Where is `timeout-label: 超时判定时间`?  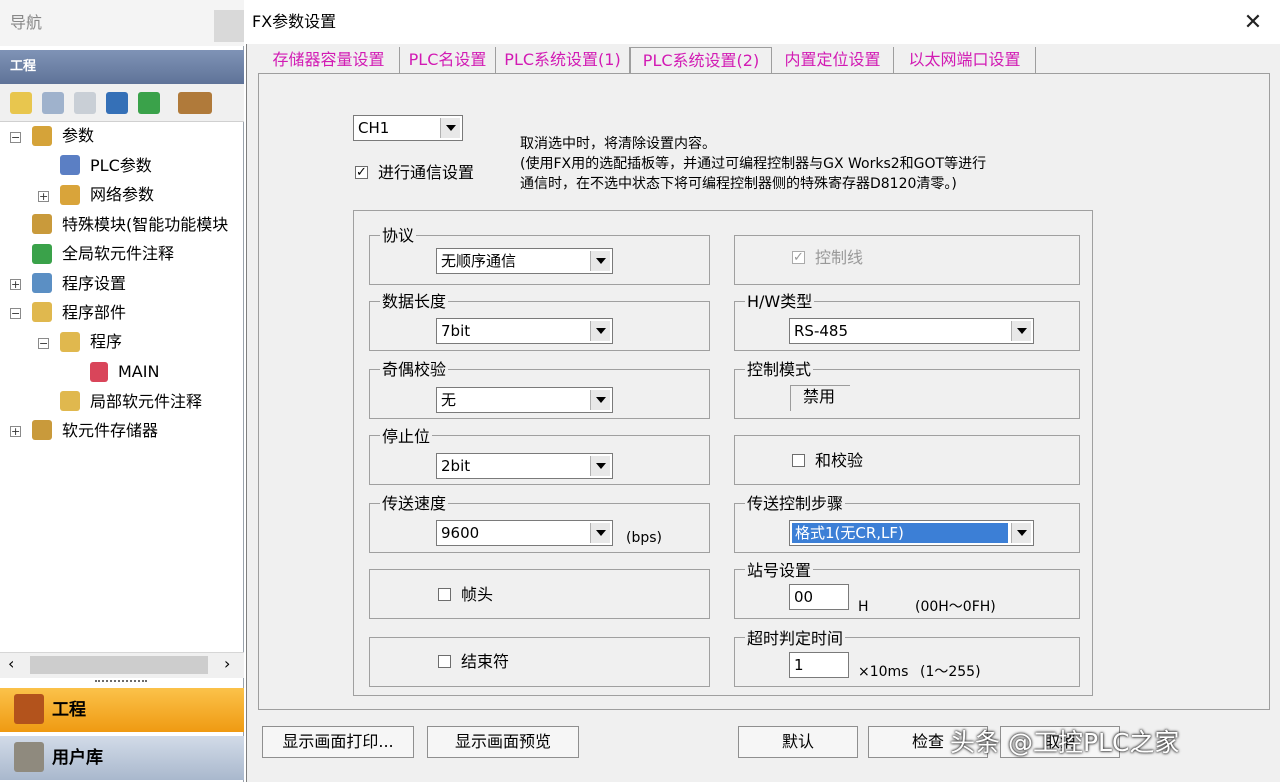 timeout-label: 超时判定时间 is located at coordinates (795, 639).